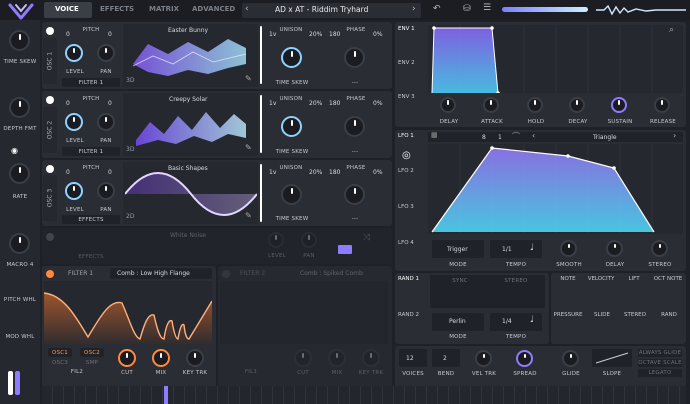 The image size is (690, 404). Describe the element at coordinates (545, 9) in the screenshot. I see `volume-meter` at that location.